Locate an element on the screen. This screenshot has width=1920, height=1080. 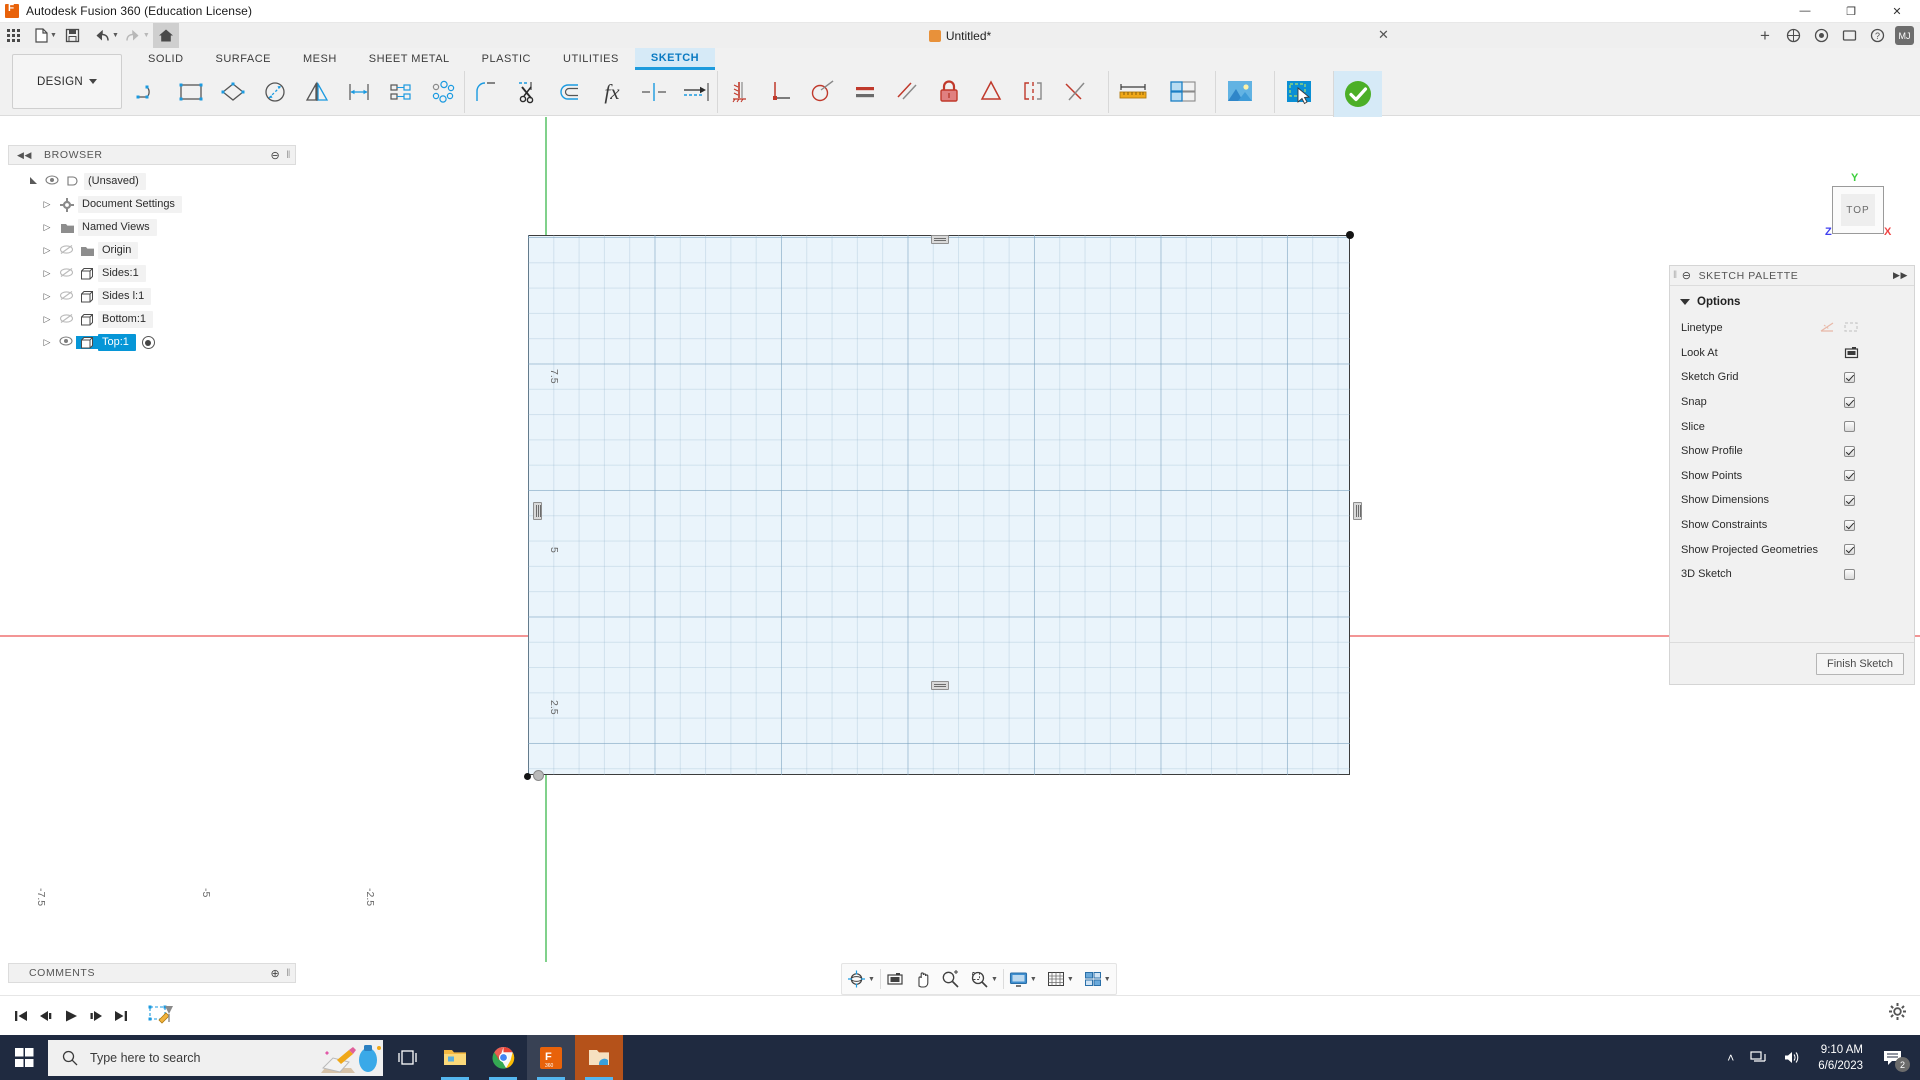
parallel-icon is located at coordinates (907, 92).